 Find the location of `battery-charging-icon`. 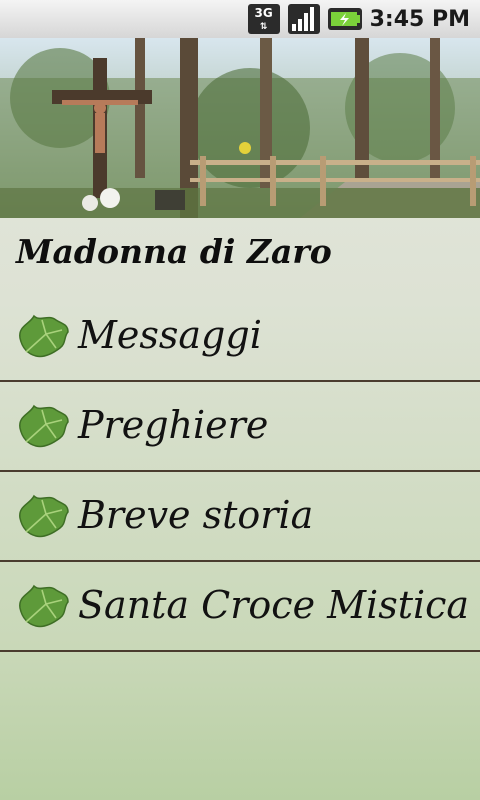

battery-charging-icon is located at coordinates (344, 19).